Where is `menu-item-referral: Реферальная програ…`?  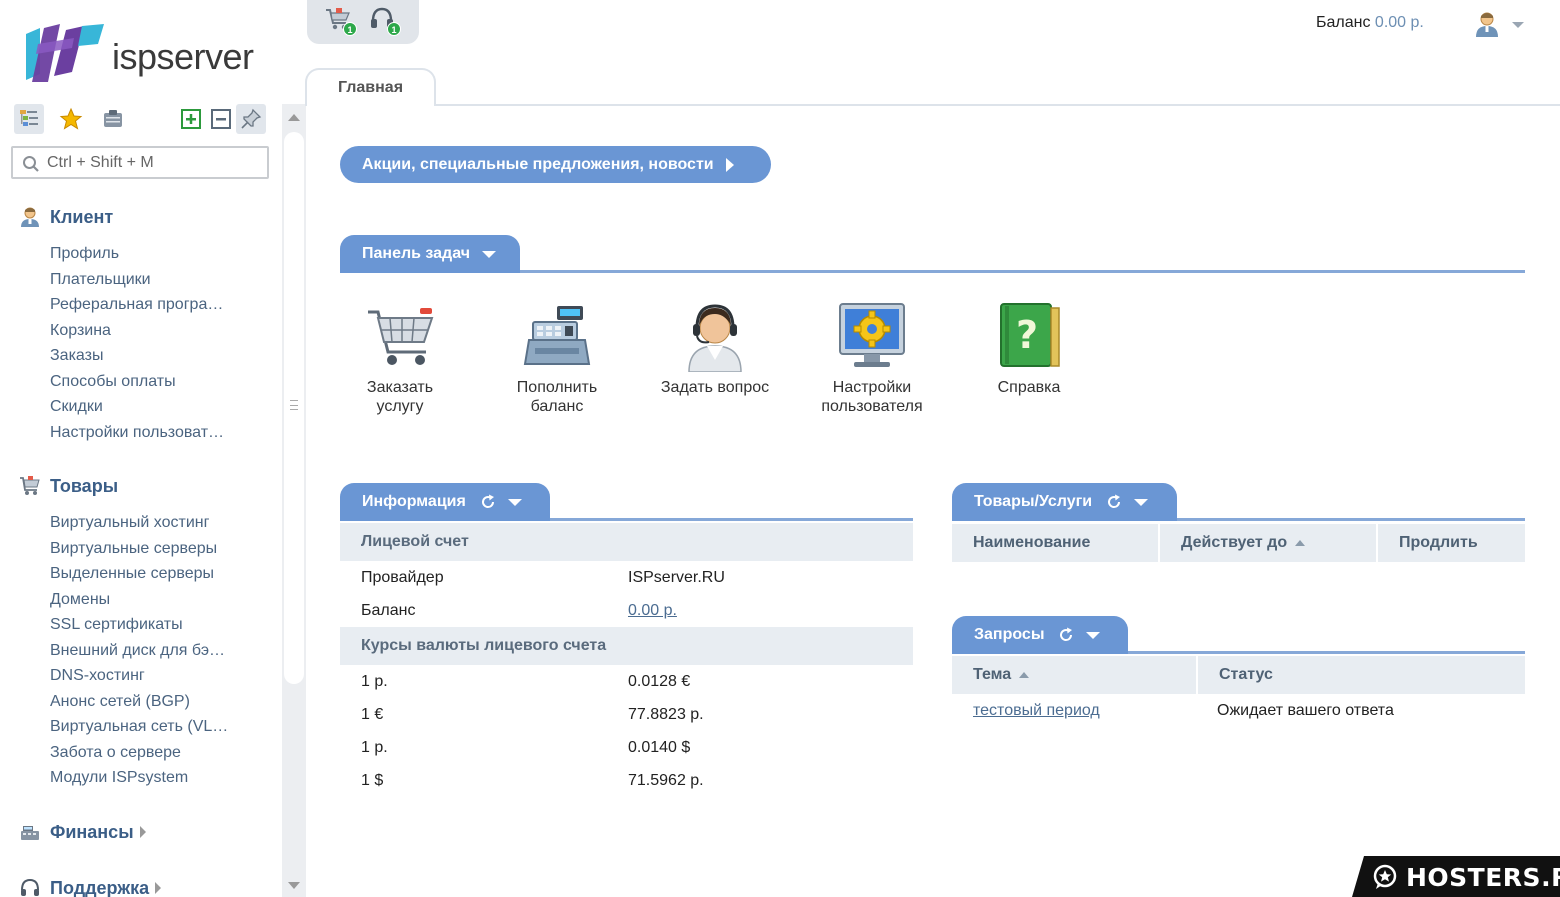
menu-item-referral: Реферальная програ… is located at coordinates (145, 305).